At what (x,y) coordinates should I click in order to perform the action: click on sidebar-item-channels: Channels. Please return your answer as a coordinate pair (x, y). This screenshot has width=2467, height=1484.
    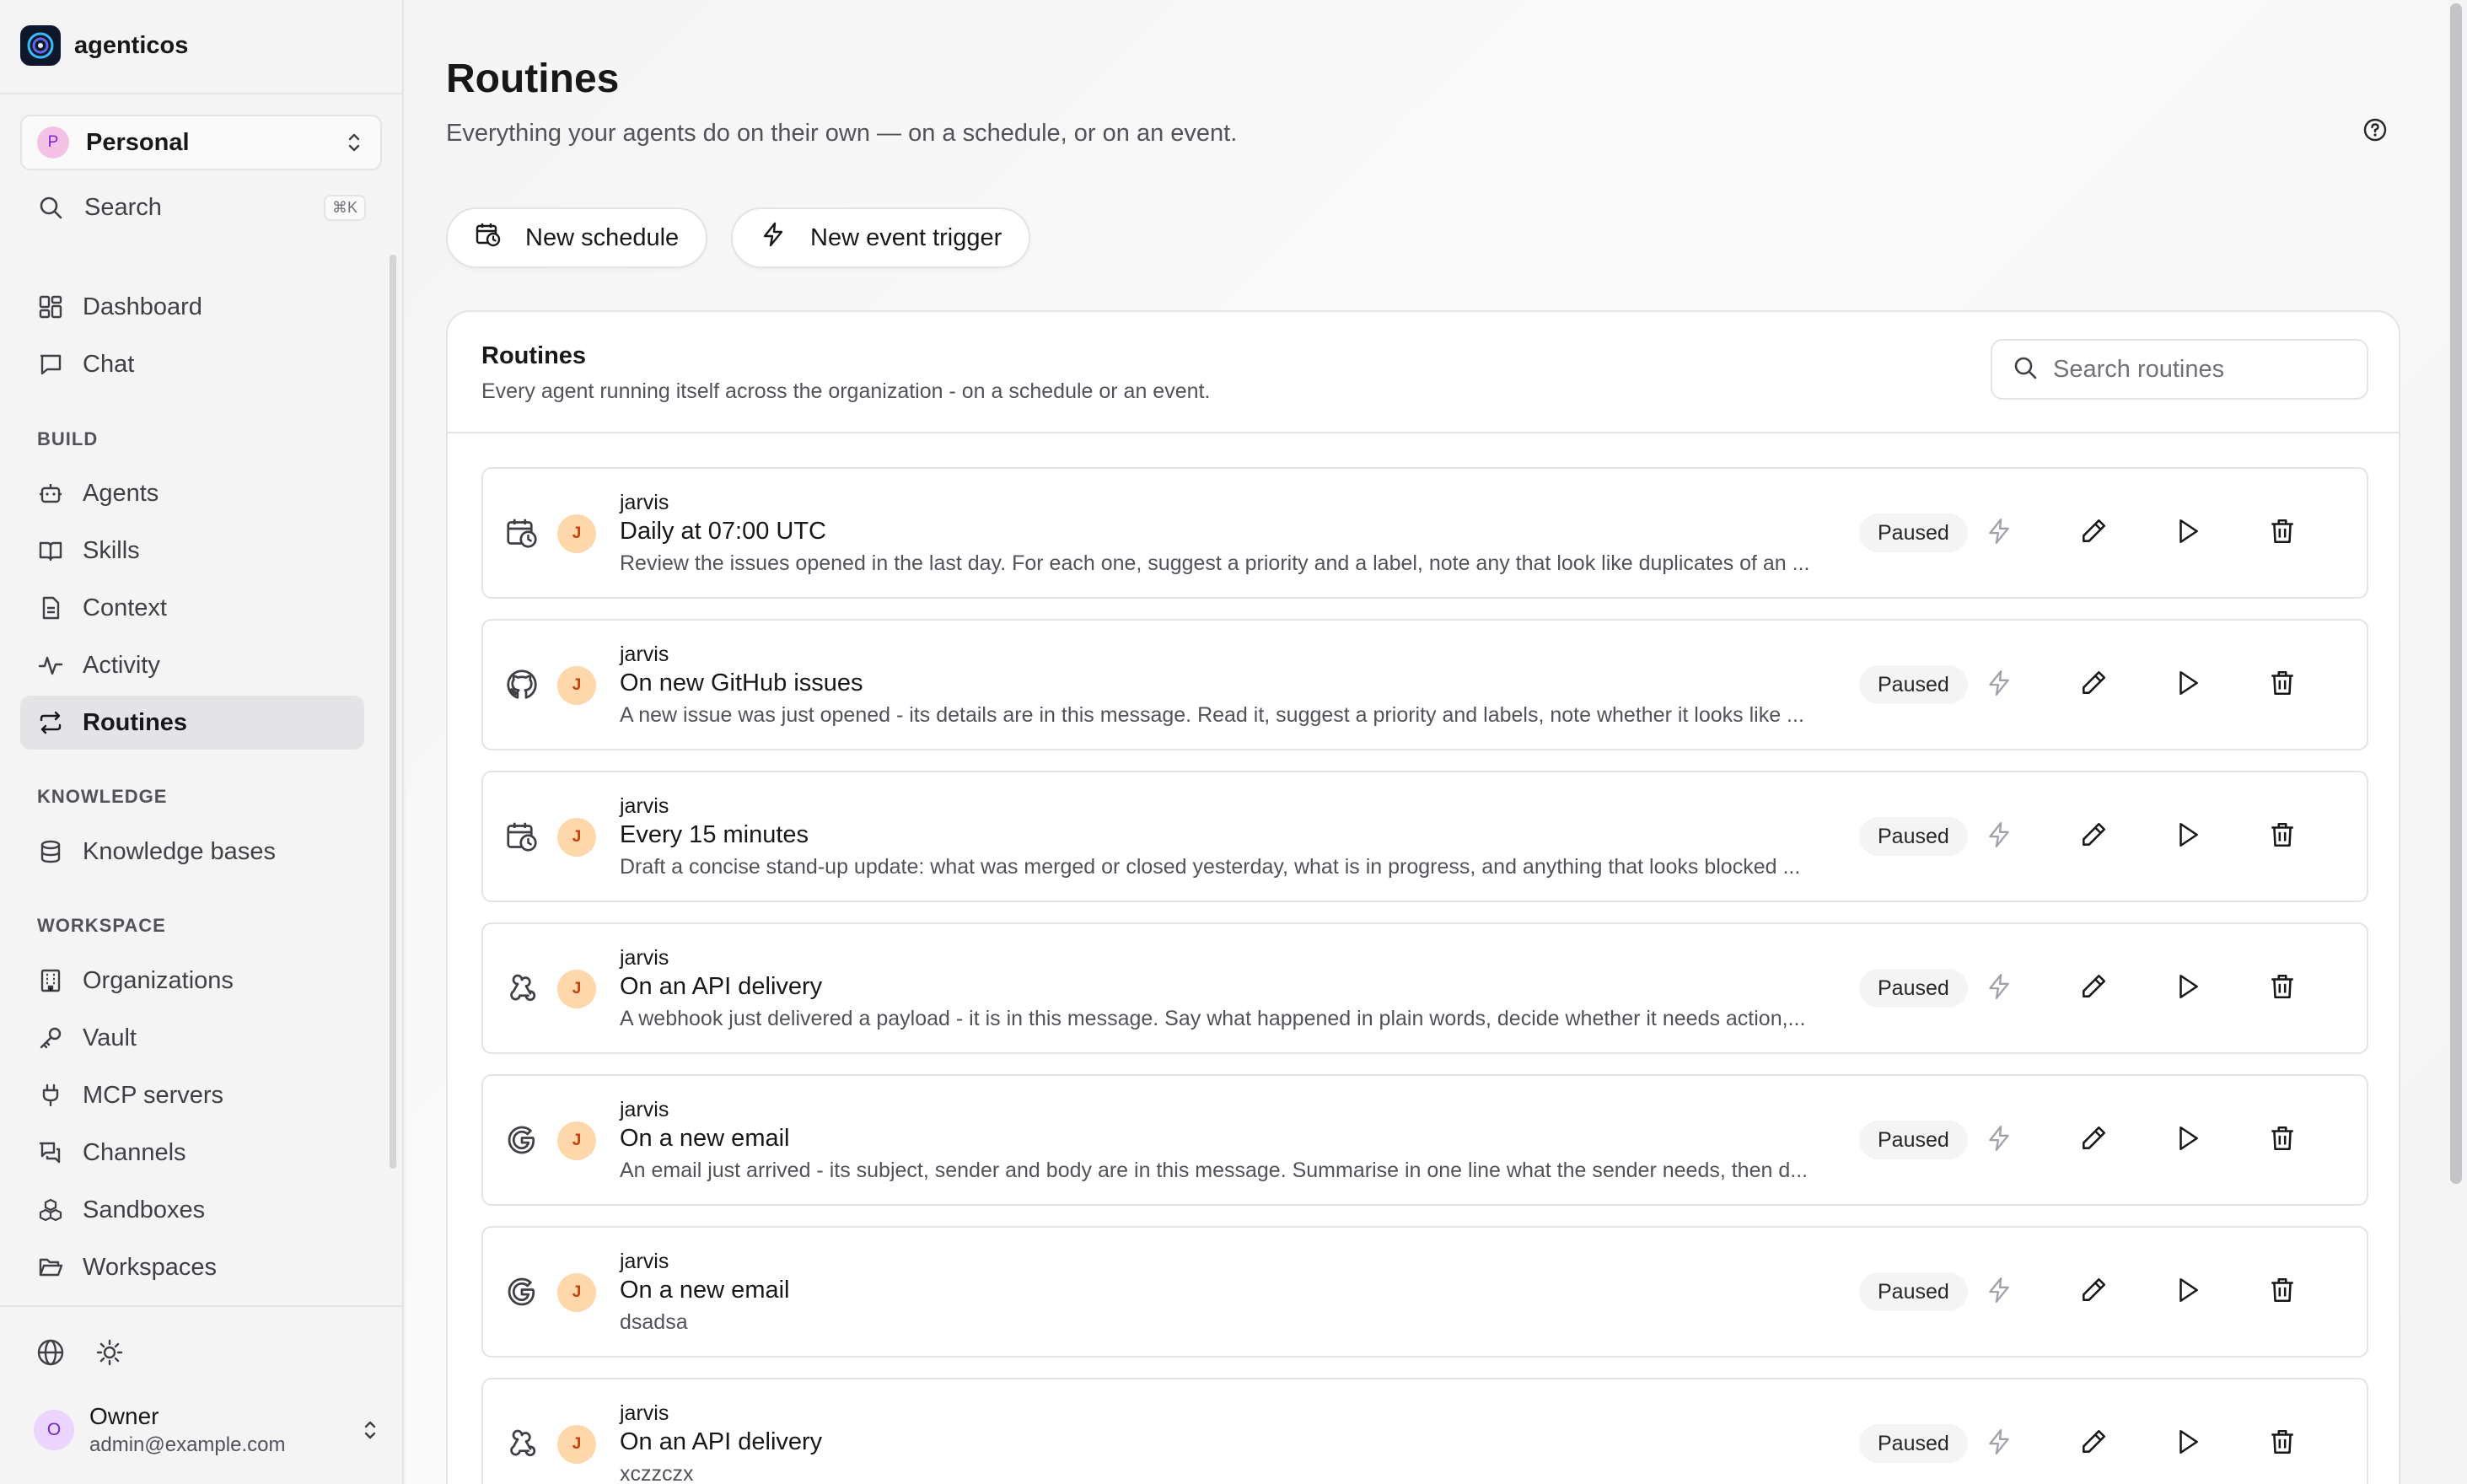
    Looking at the image, I should click on (192, 1153).